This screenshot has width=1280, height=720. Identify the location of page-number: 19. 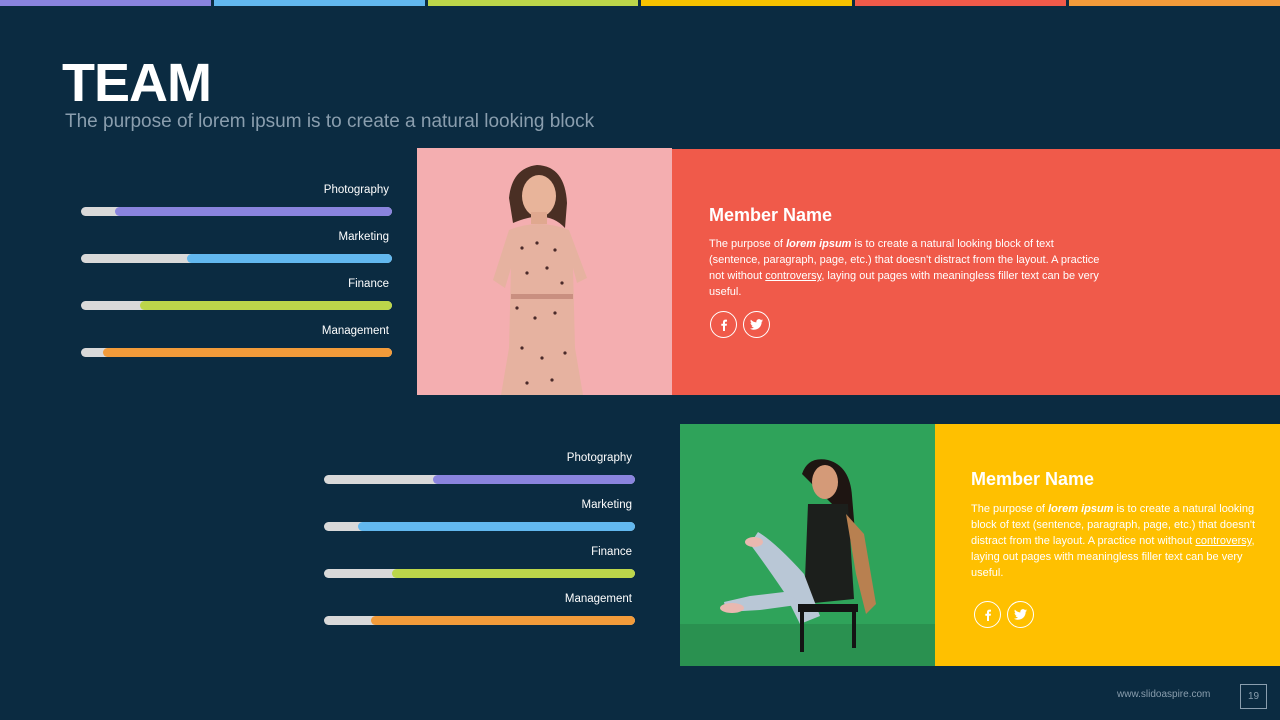
(1253, 696).